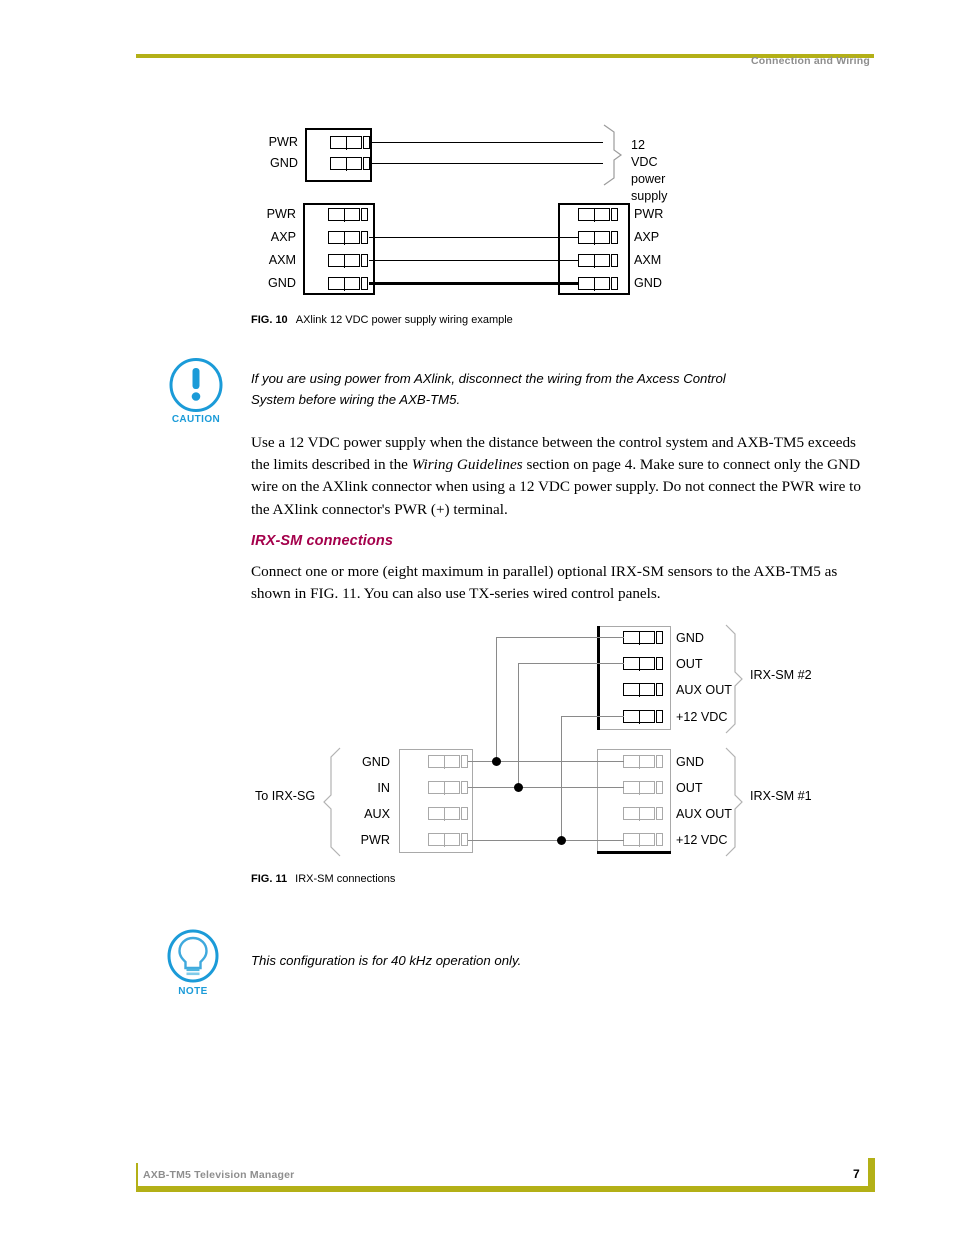  I want to click on fig11-irxsm1-pin-label-gnd: GND, so click(690, 762).